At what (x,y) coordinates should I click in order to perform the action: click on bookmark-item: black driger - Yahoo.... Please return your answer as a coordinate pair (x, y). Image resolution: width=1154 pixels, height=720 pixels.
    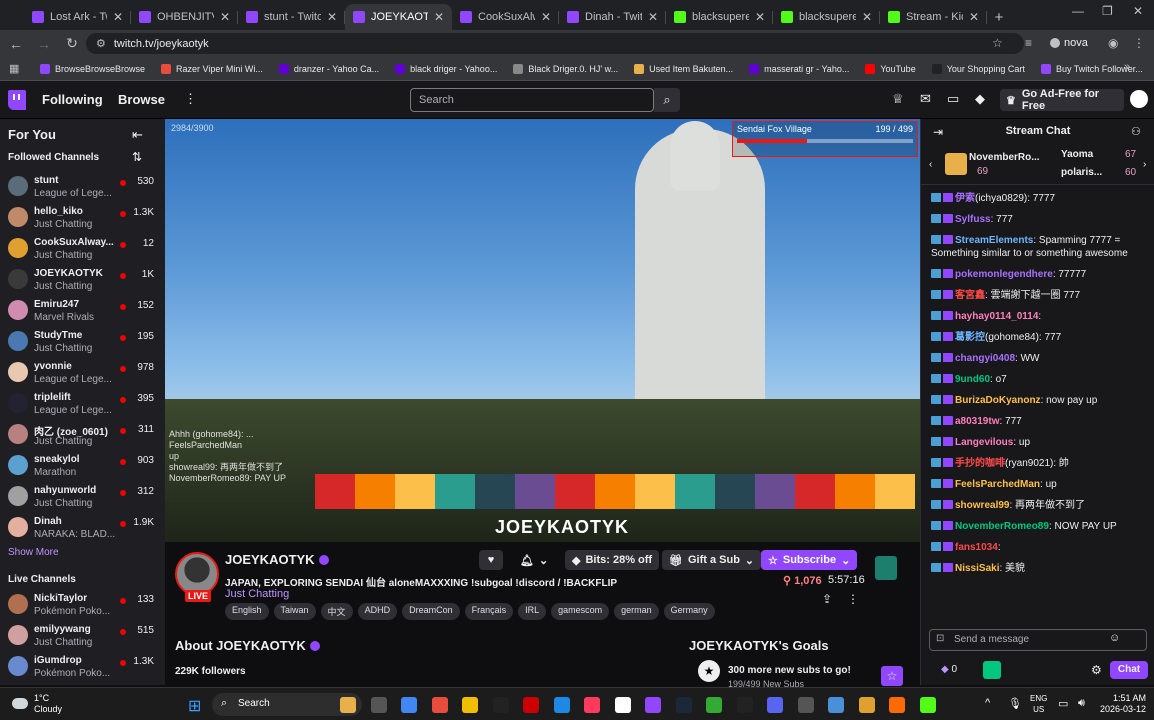
    Looking at the image, I should click on (446, 68).